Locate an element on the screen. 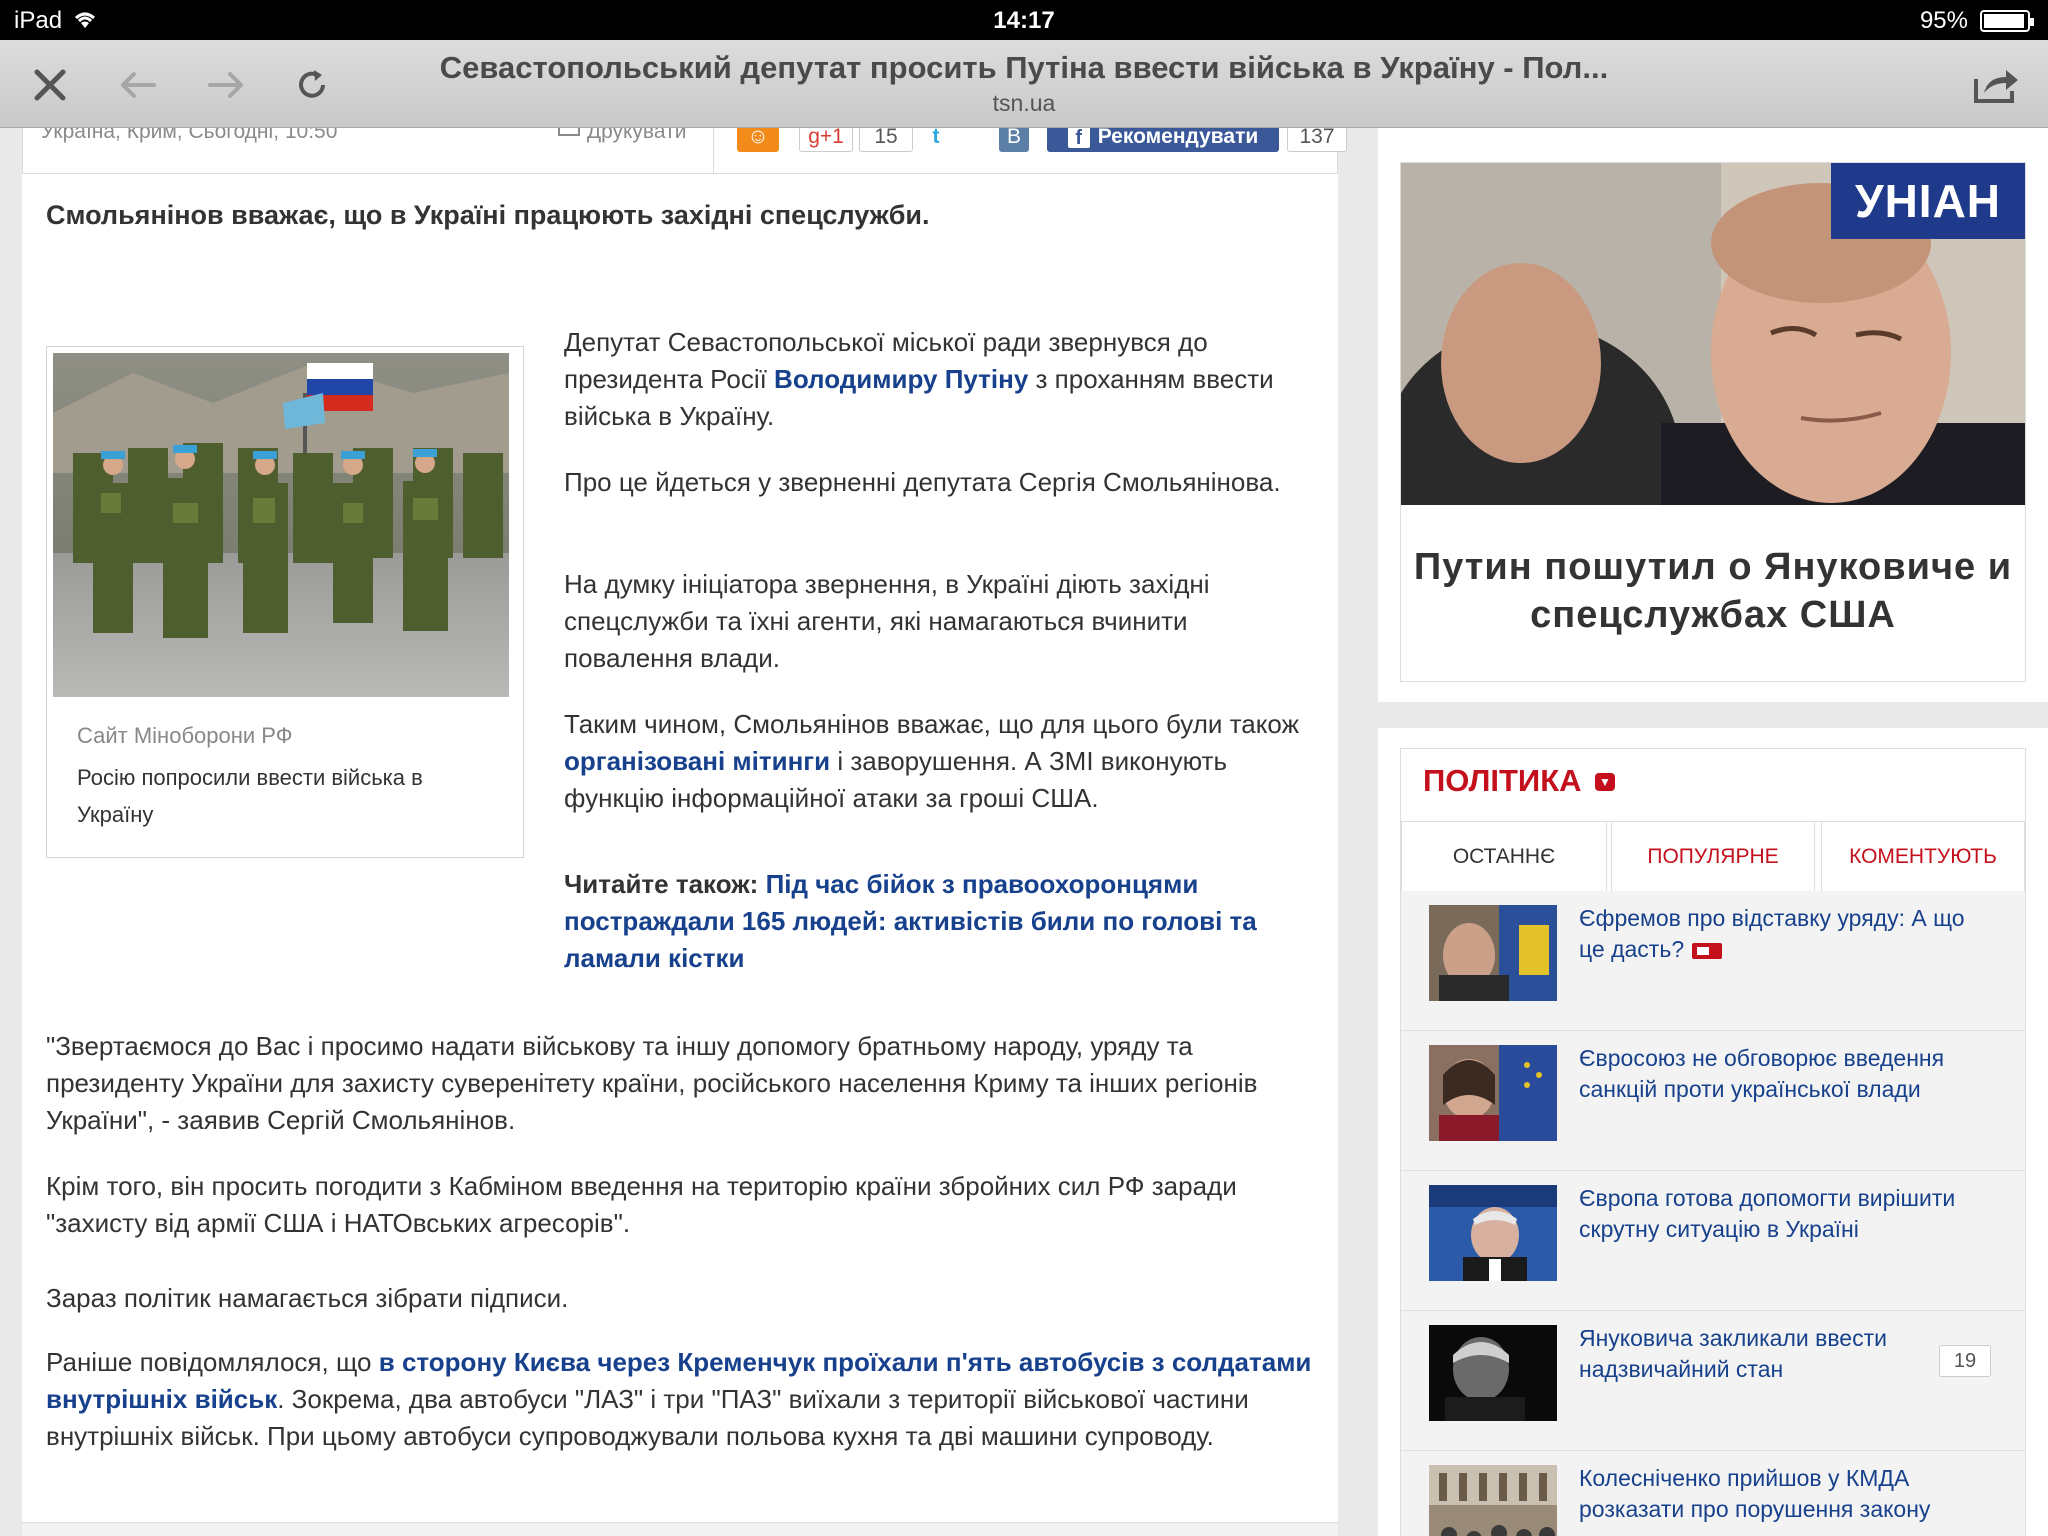 The height and width of the screenshot is (1536, 2048). recommend-count-value: 137 is located at coordinates (1317, 138).